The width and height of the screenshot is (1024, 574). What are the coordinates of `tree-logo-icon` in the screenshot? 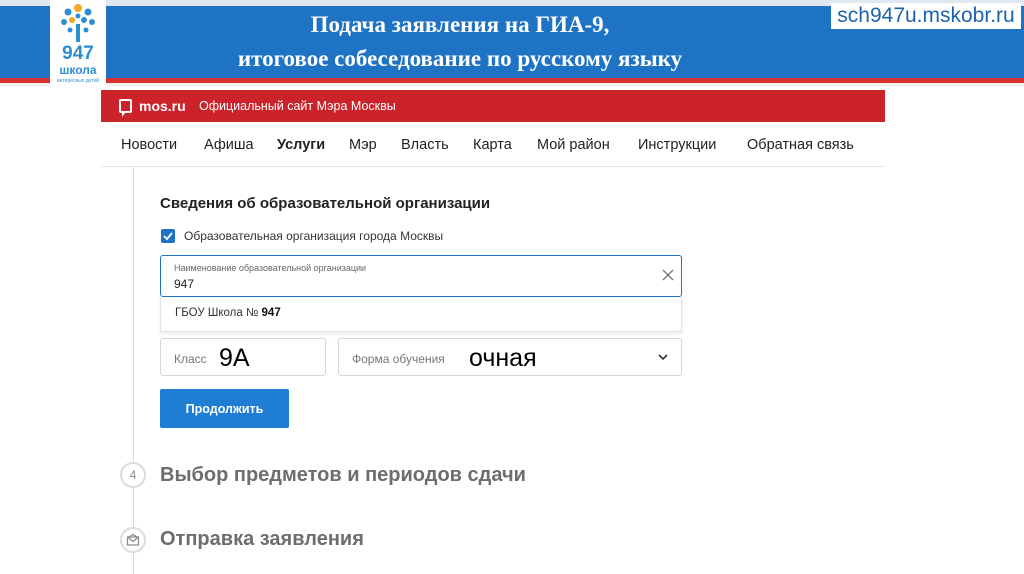 It's located at (78, 23).